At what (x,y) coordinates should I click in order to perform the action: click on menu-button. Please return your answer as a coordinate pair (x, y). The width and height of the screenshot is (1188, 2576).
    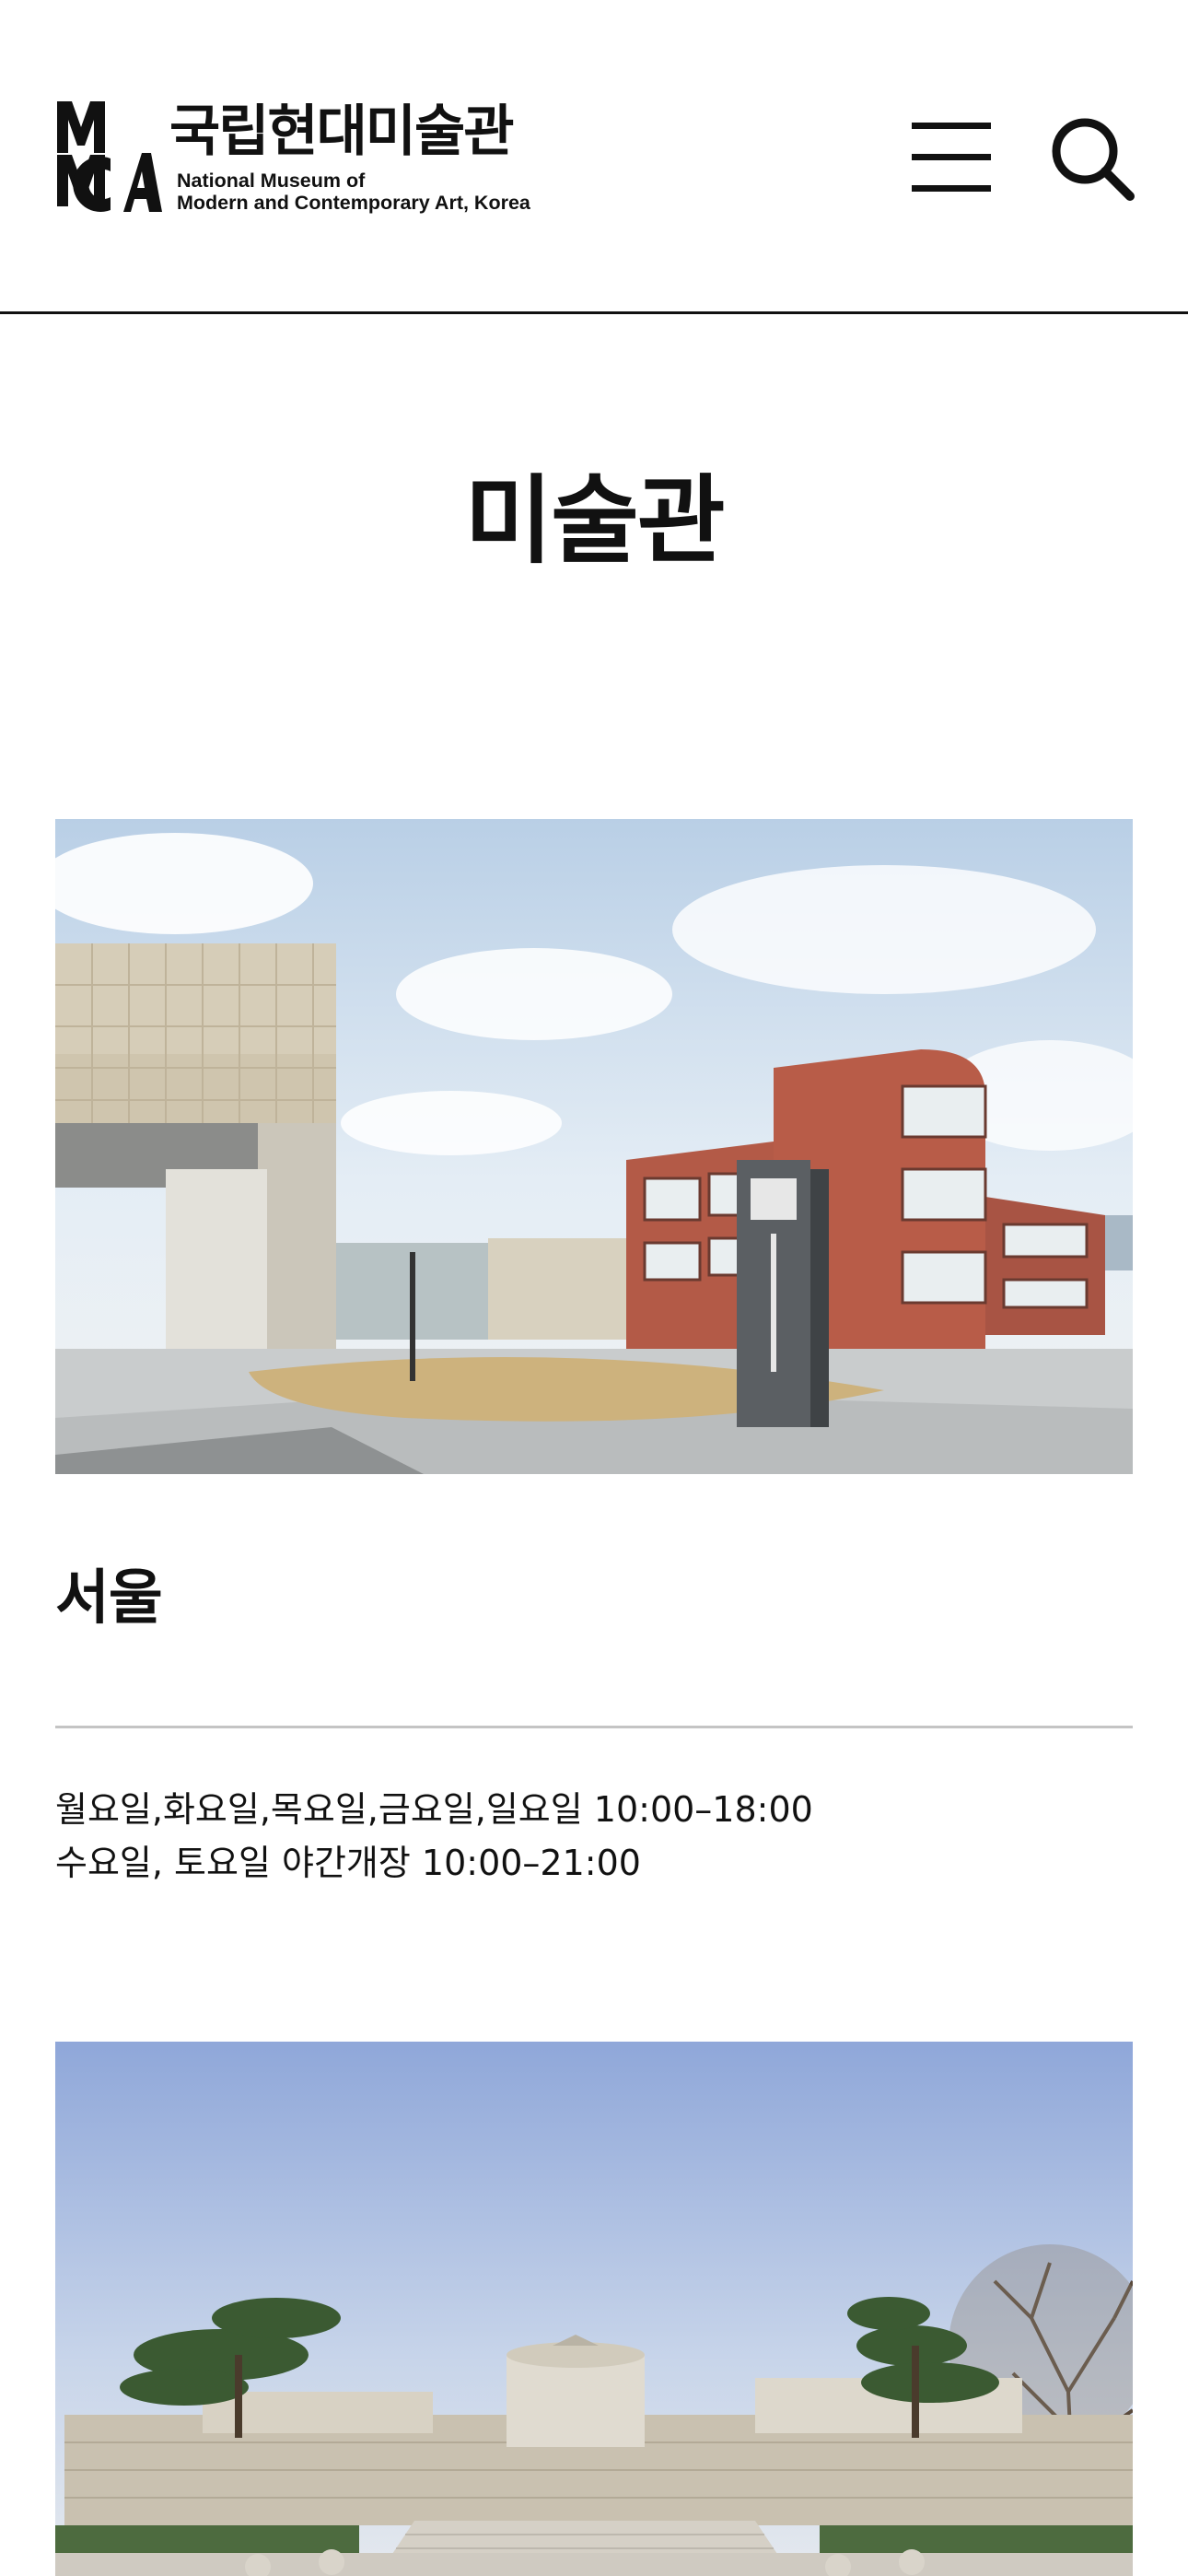
    Looking at the image, I should click on (951, 156).